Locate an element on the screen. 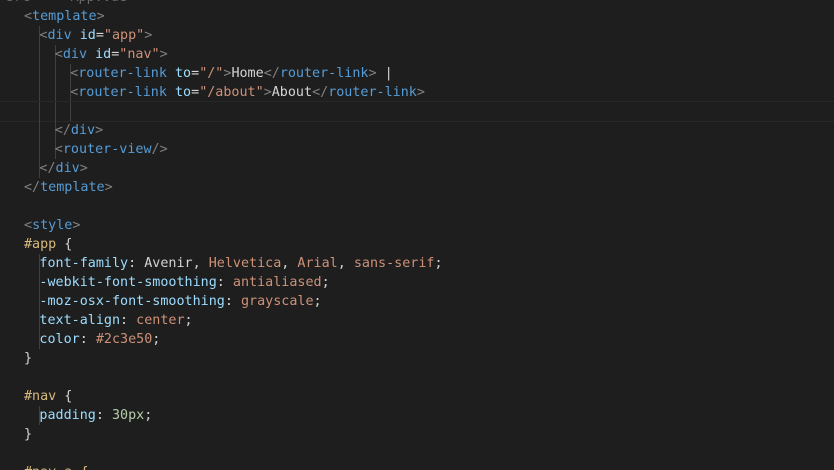  code-text: color: #2c3e50; is located at coordinates (99, 339).